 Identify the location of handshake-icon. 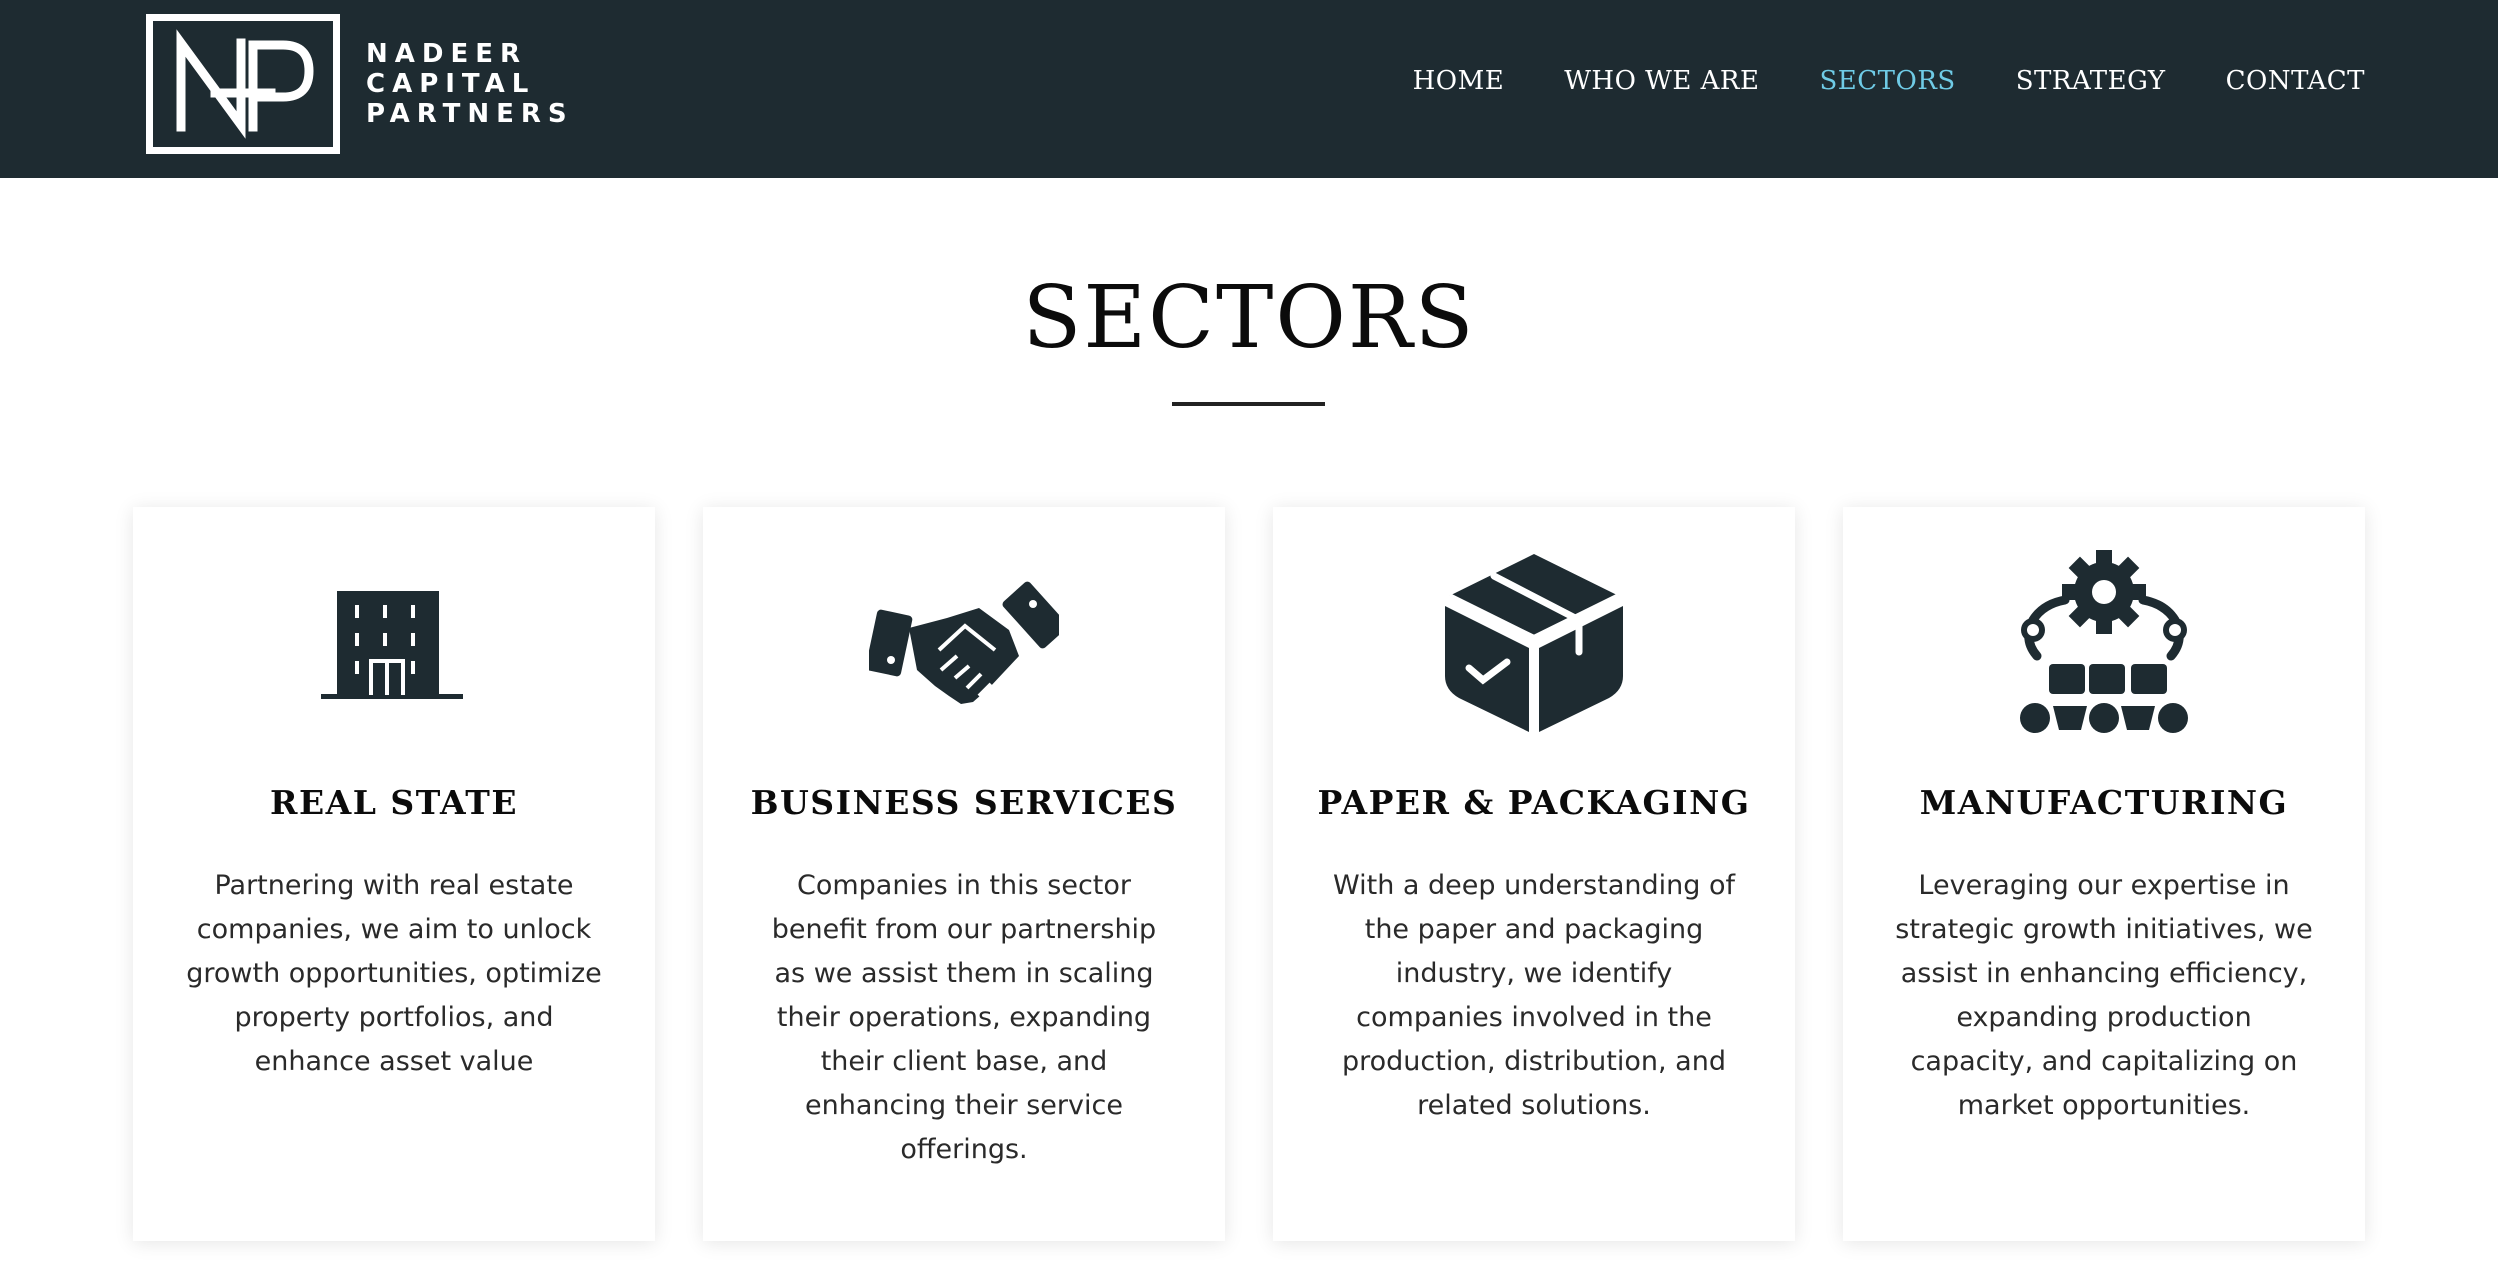
(964, 643).